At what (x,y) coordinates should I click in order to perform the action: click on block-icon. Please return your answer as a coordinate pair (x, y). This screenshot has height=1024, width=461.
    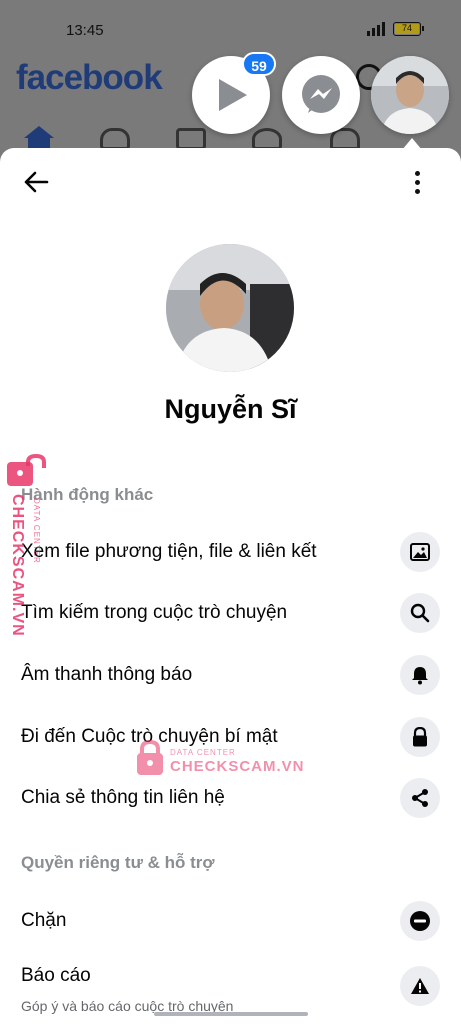
    Looking at the image, I should click on (420, 921).